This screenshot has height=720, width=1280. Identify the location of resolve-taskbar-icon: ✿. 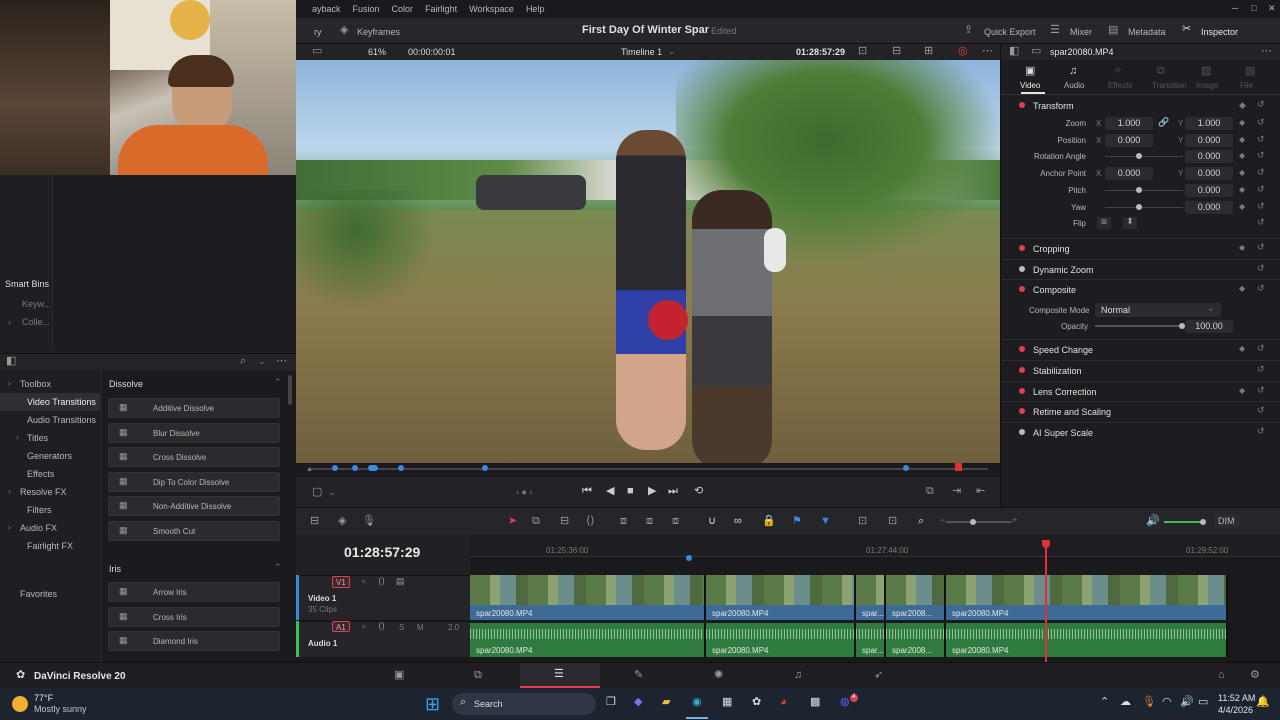
(756, 702).